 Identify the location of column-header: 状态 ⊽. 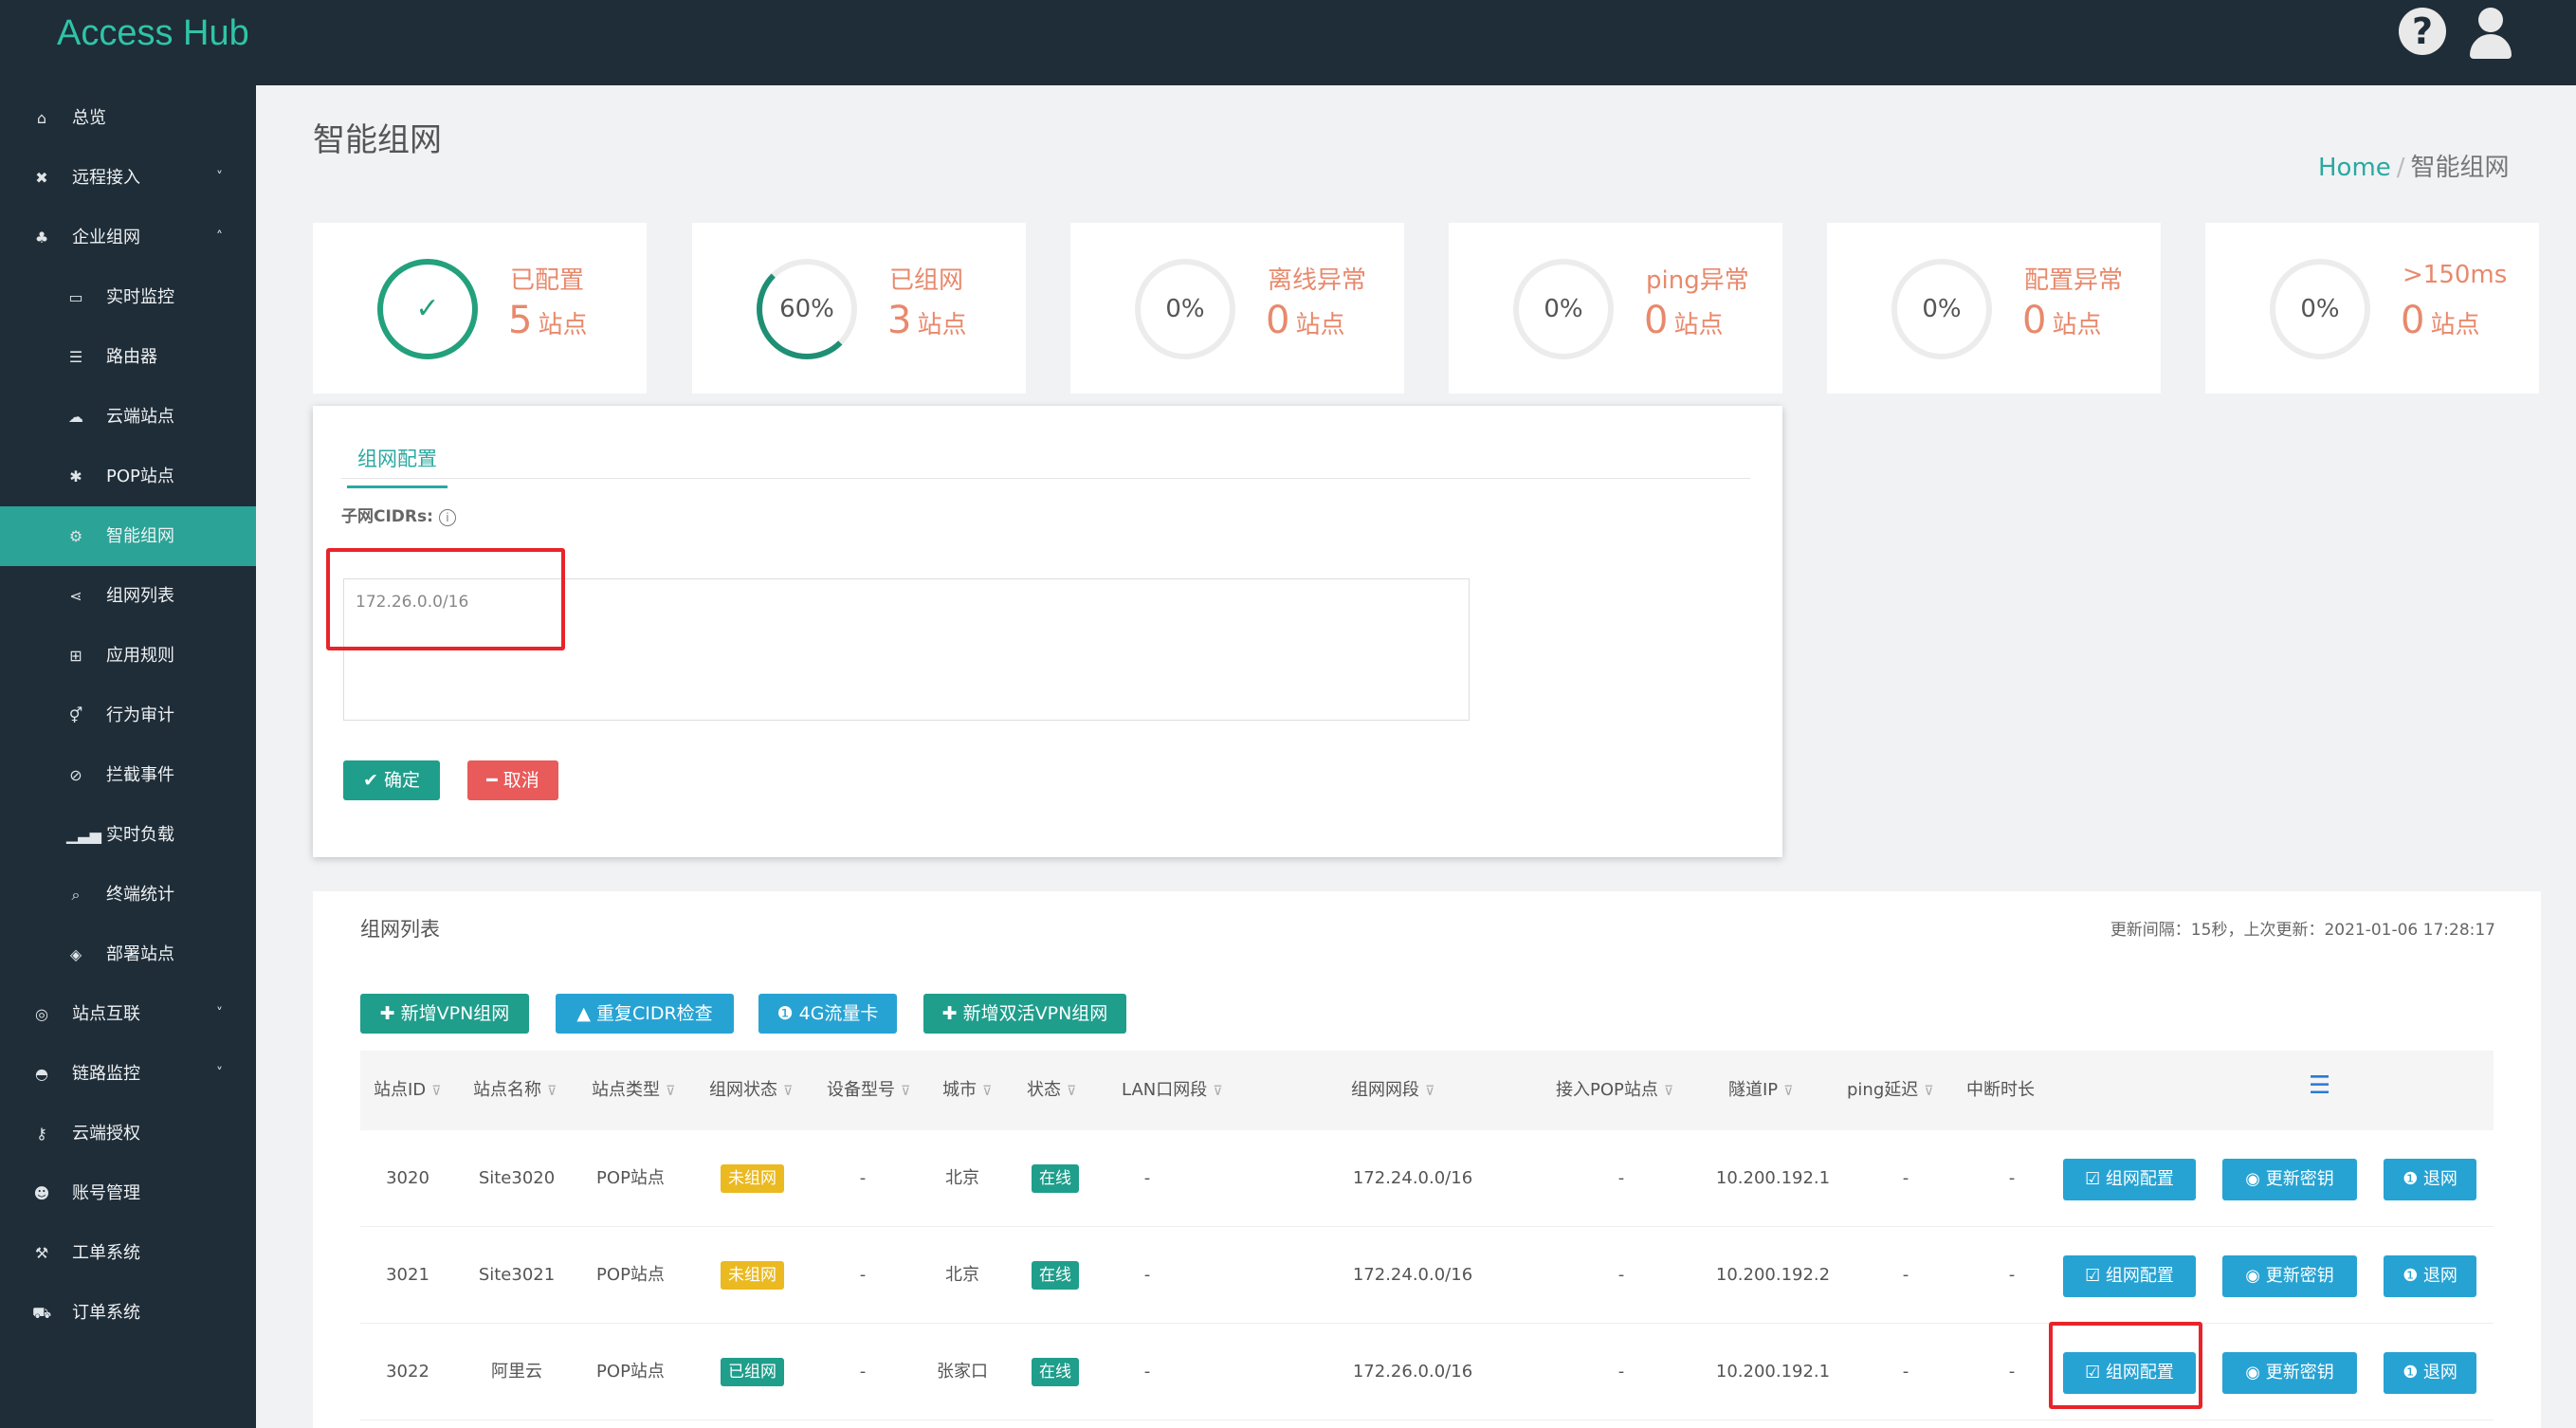
(1051, 1091).